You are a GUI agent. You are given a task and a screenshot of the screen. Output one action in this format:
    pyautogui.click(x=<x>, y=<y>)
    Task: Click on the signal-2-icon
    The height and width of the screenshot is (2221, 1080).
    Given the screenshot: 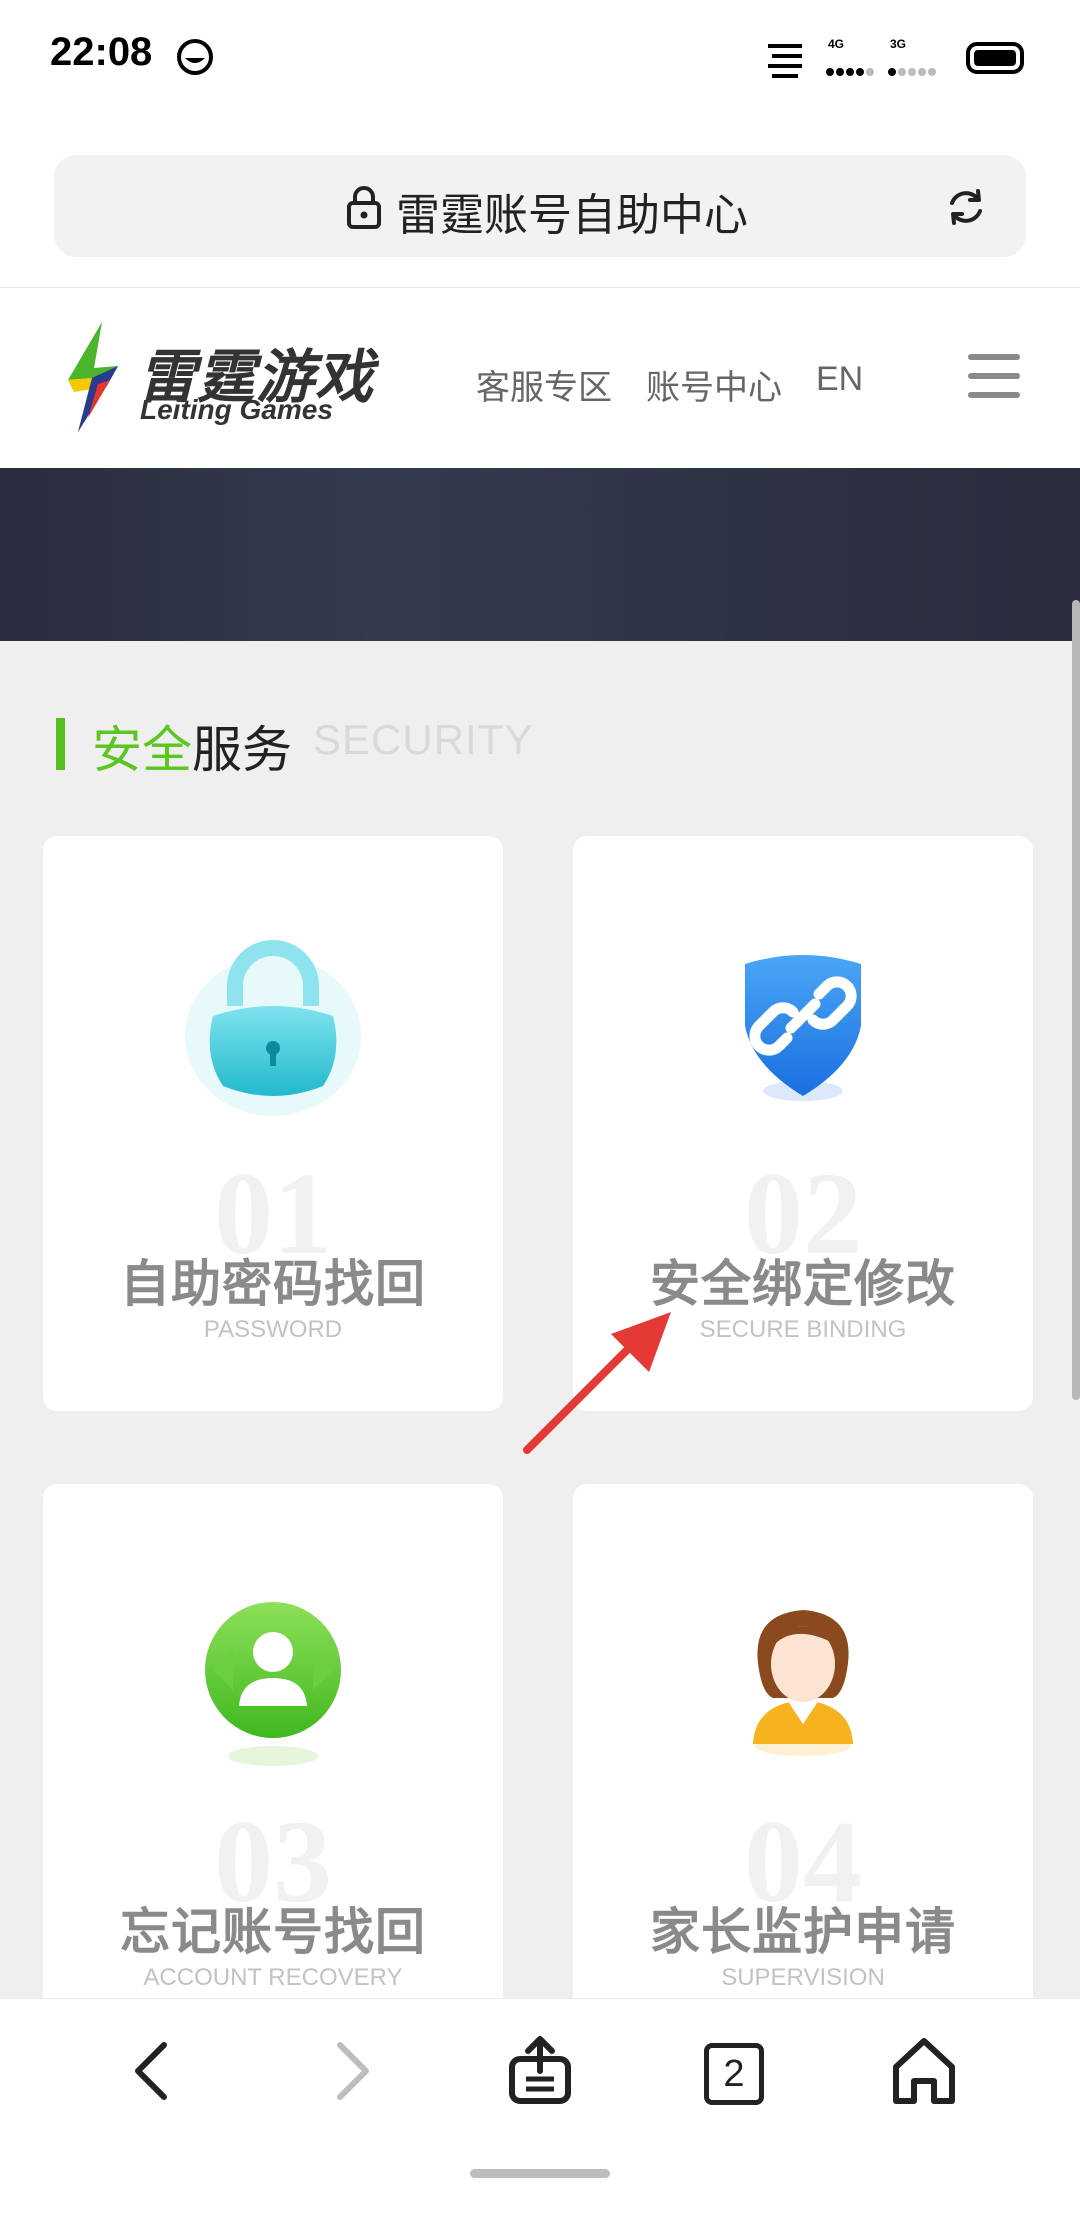 What is the action you would take?
    pyautogui.click(x=912, y=72)
    